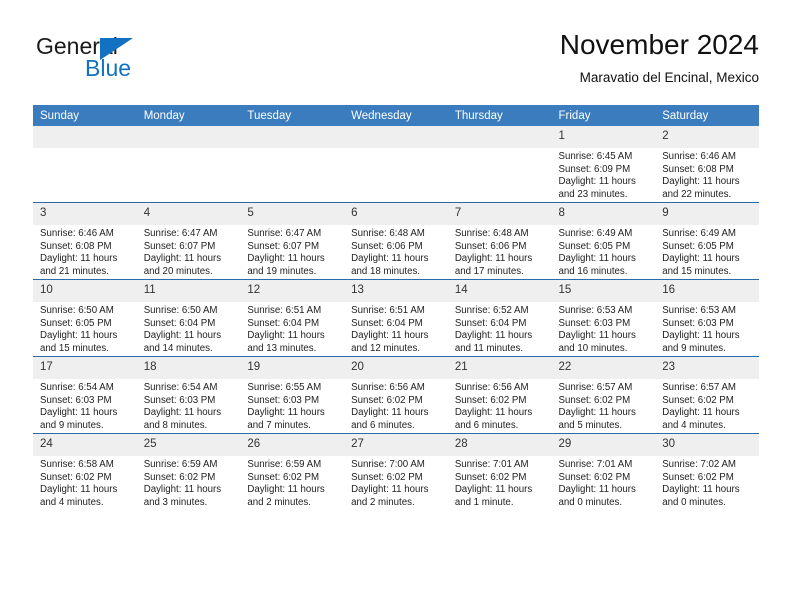 This screenshot has width=792, height=612. Describe the element at coordinates (284, 310) in the screenshot. I see `day-sun-info-line: Sunrise: 6:51 AM` at that location.